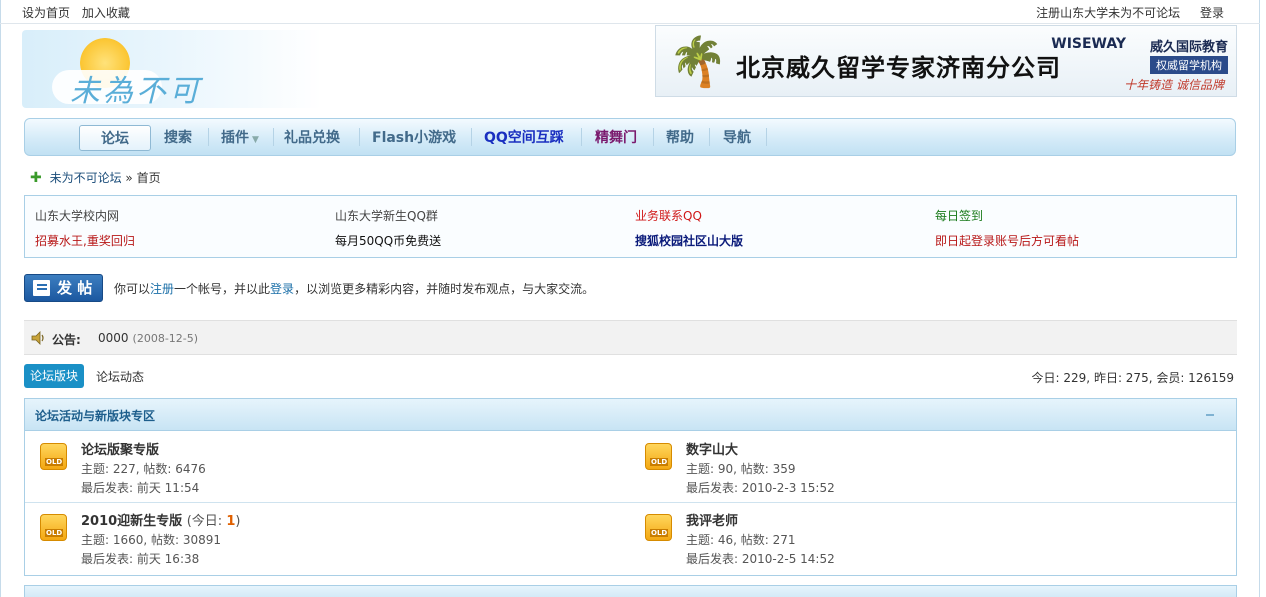 This screenshot has height=597, width=1266. What do you see at coordinates (282, 289) in the screenshot?
I see `tip-login-link: 登录` at bounding box center [282, 289].